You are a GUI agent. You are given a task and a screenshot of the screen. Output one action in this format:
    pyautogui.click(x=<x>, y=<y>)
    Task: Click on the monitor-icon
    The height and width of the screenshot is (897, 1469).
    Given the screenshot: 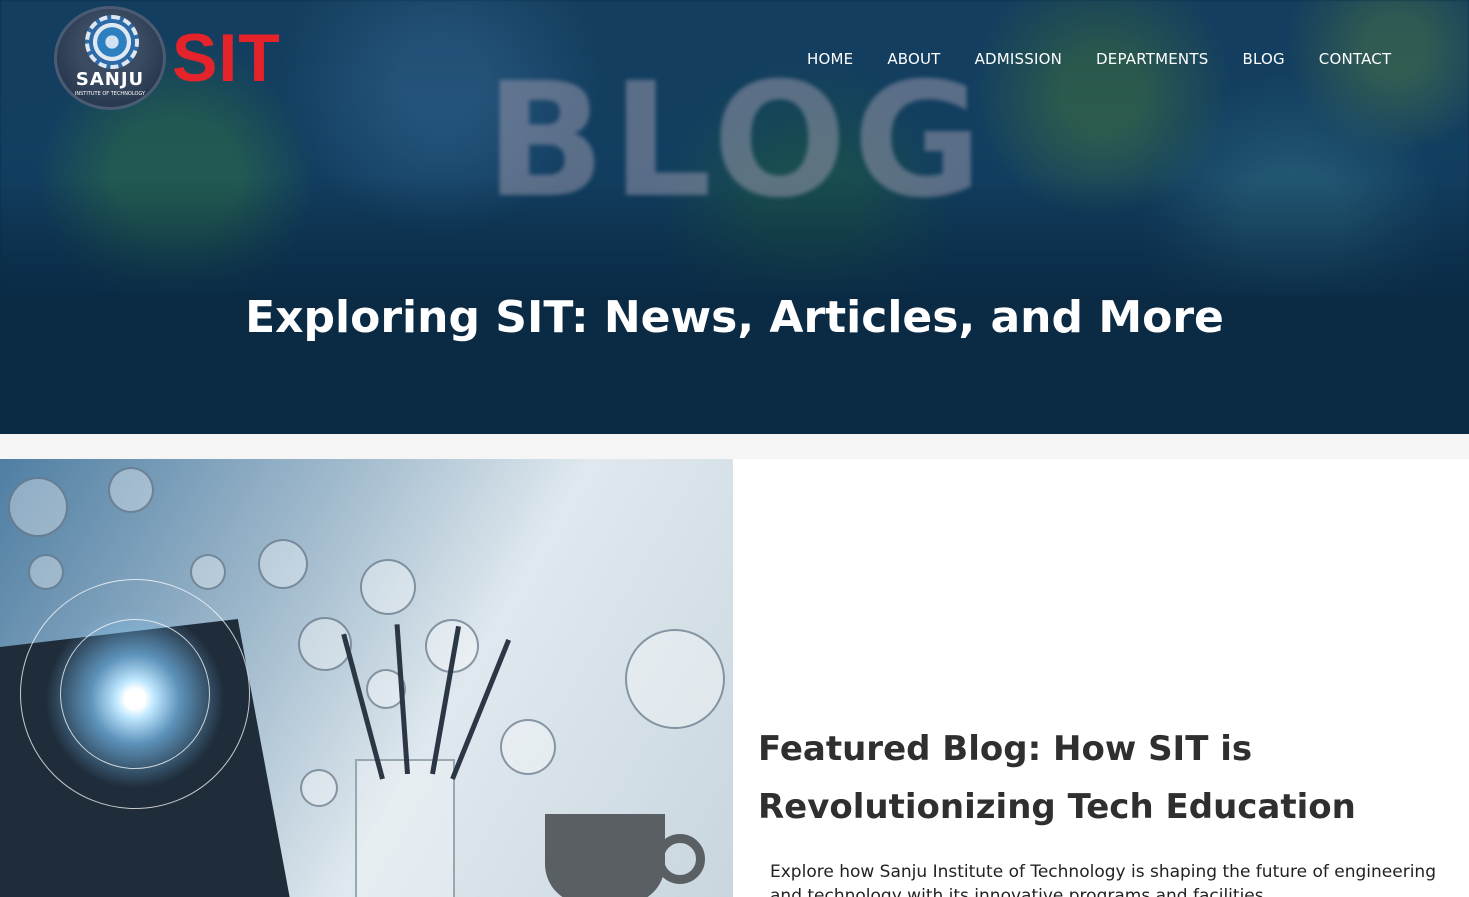 What is the action you would take?
    pyautogui.click(x=388, y=587)
    